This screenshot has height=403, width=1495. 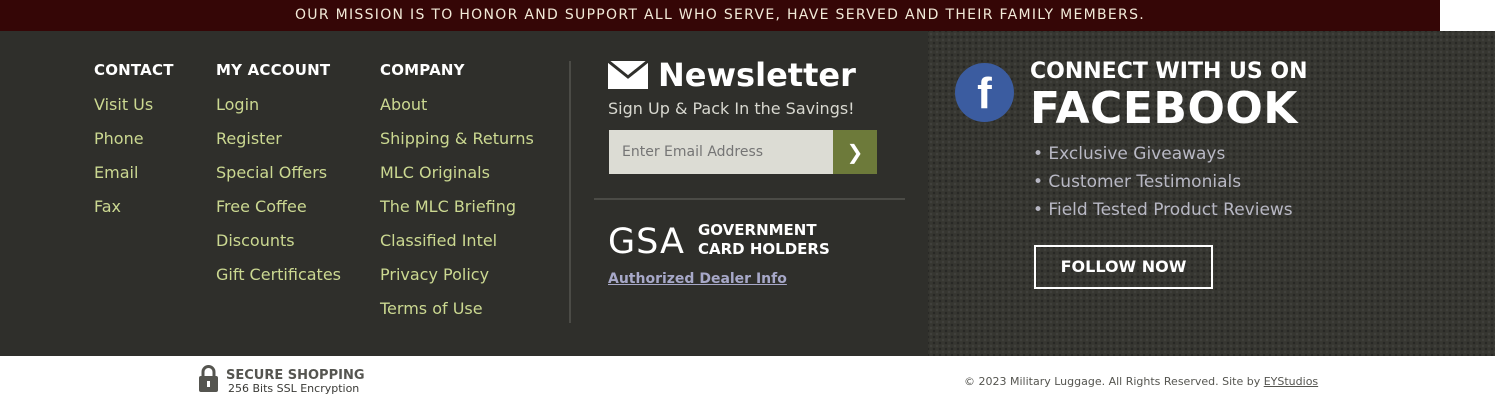 I want to click on footer-link-register: Register, so click(x=278, y=146).